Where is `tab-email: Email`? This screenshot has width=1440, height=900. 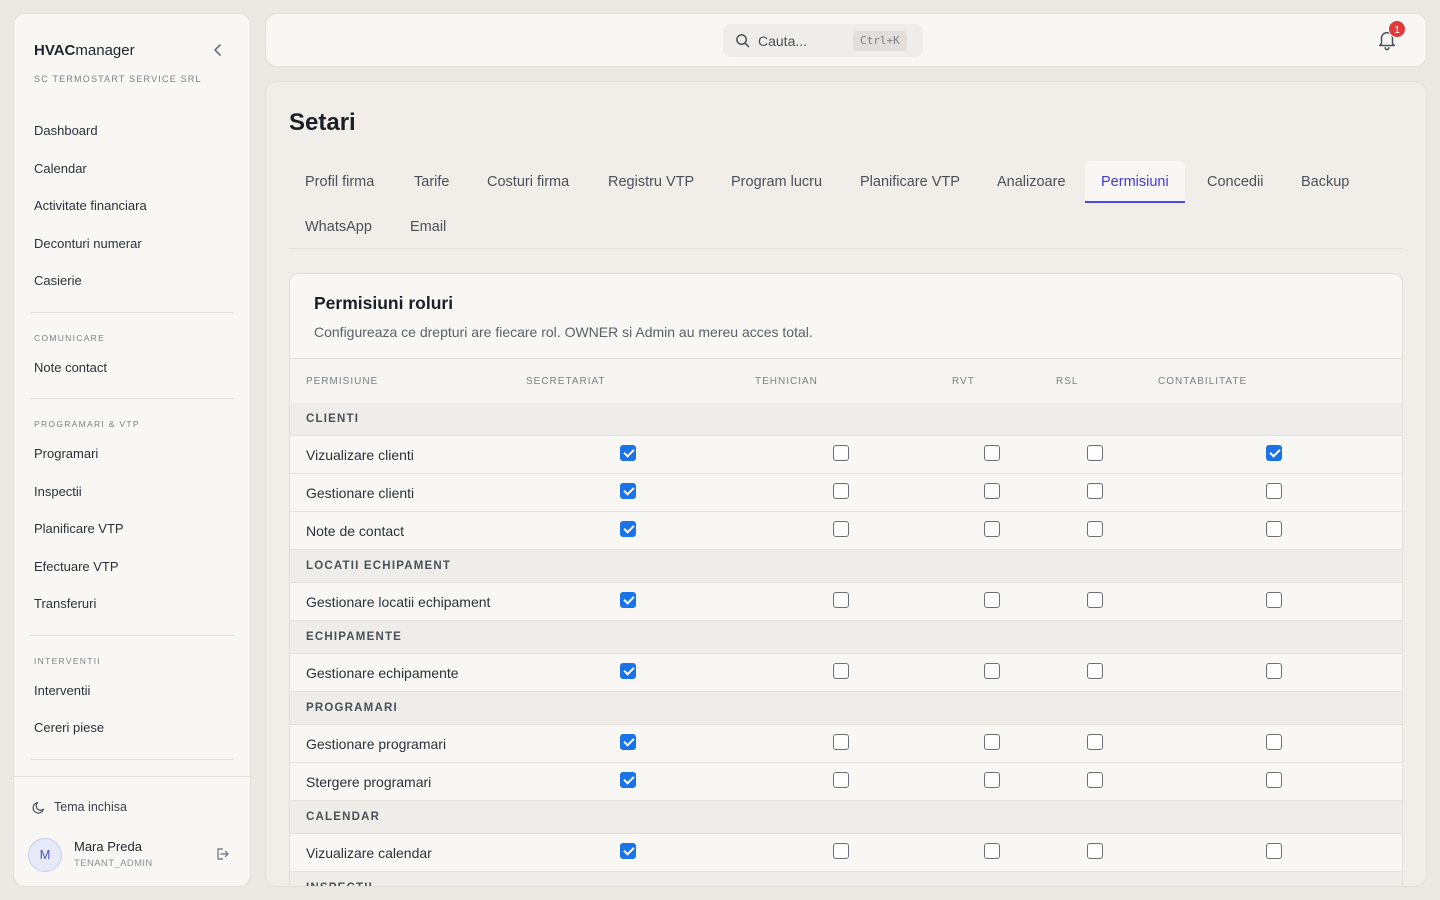 tab-email: Email is located at coordinates (428, 227).